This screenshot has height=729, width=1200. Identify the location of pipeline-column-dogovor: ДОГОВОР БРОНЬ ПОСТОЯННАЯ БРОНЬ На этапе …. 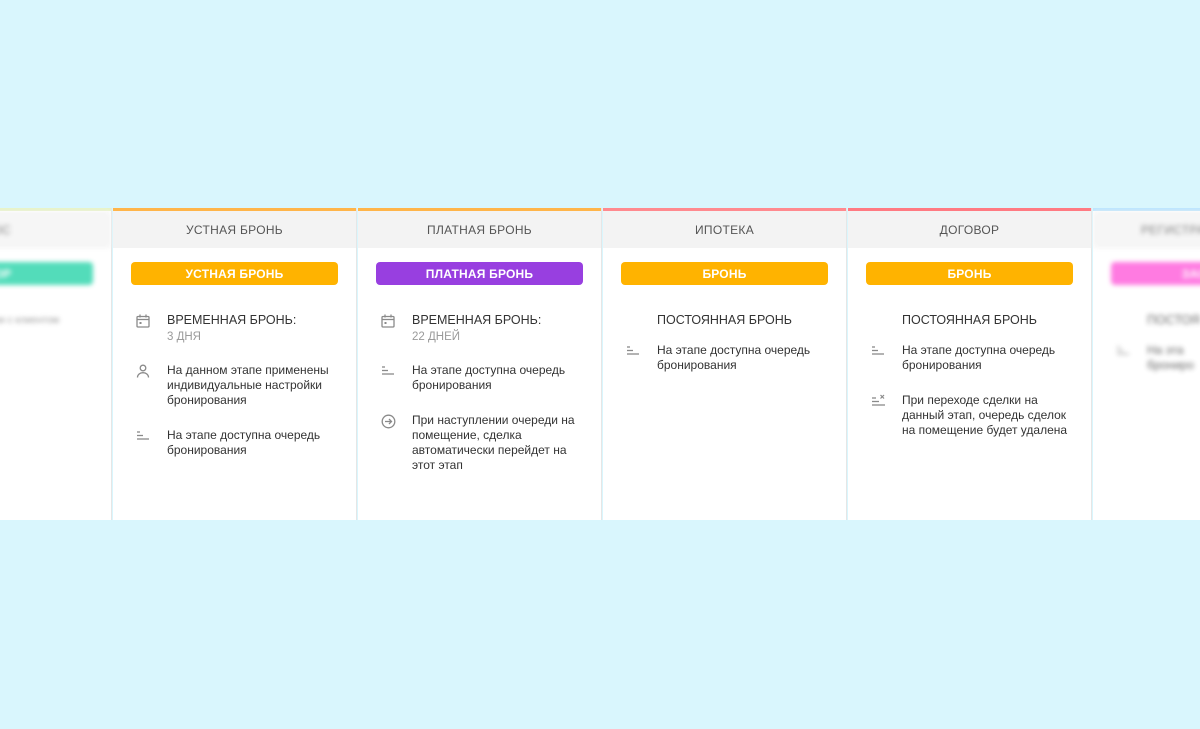
(970, 364).